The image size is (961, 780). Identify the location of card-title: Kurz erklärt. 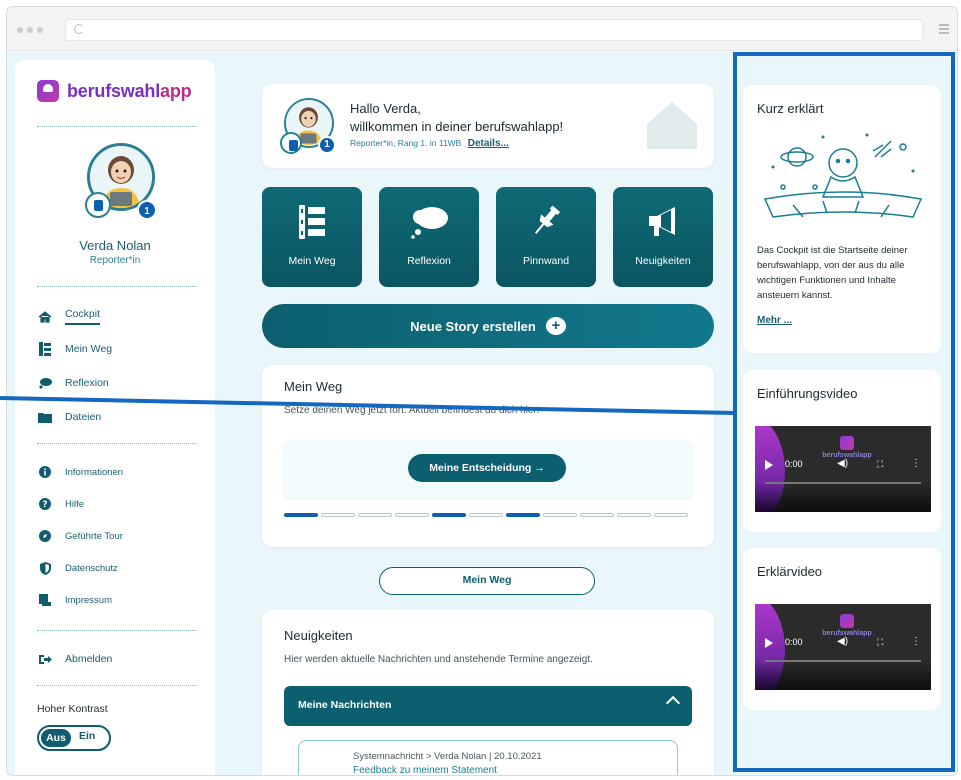
(790, 108).